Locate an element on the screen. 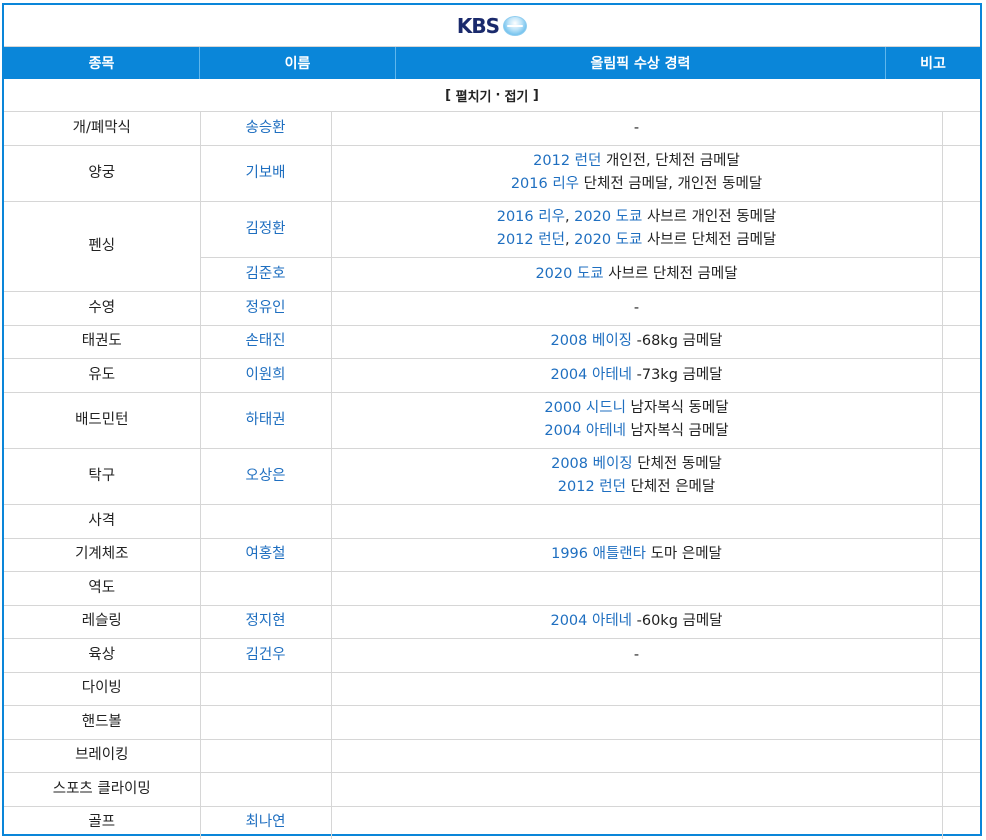  record-line: 2016 리우 단체전 금메달, 개인전 동메달 is located at coordinates (637, 184).